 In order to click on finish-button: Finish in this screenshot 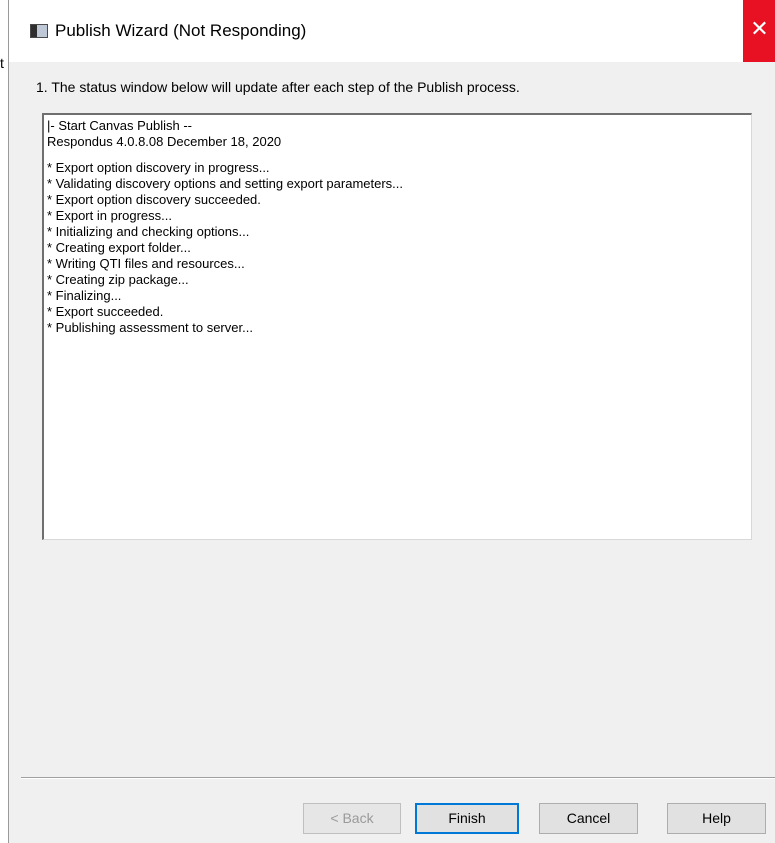, I will do `click(467, 818)`.